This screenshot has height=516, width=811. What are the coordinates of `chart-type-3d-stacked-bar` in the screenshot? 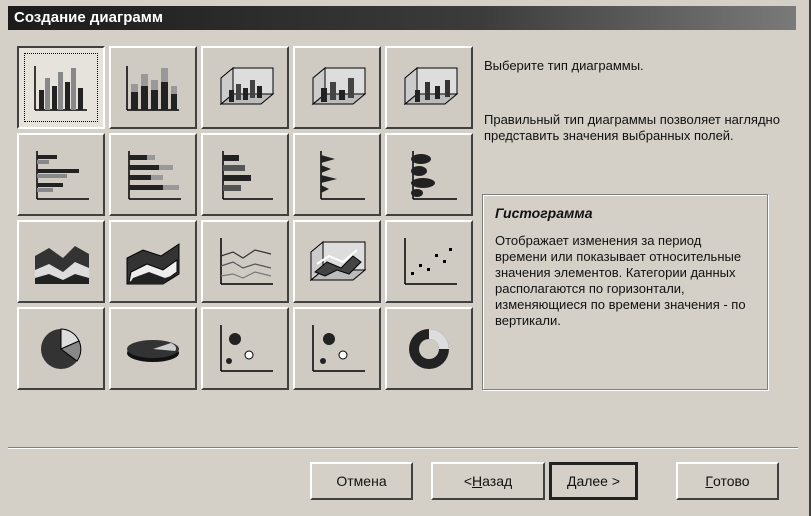 It's located at (429, 174).